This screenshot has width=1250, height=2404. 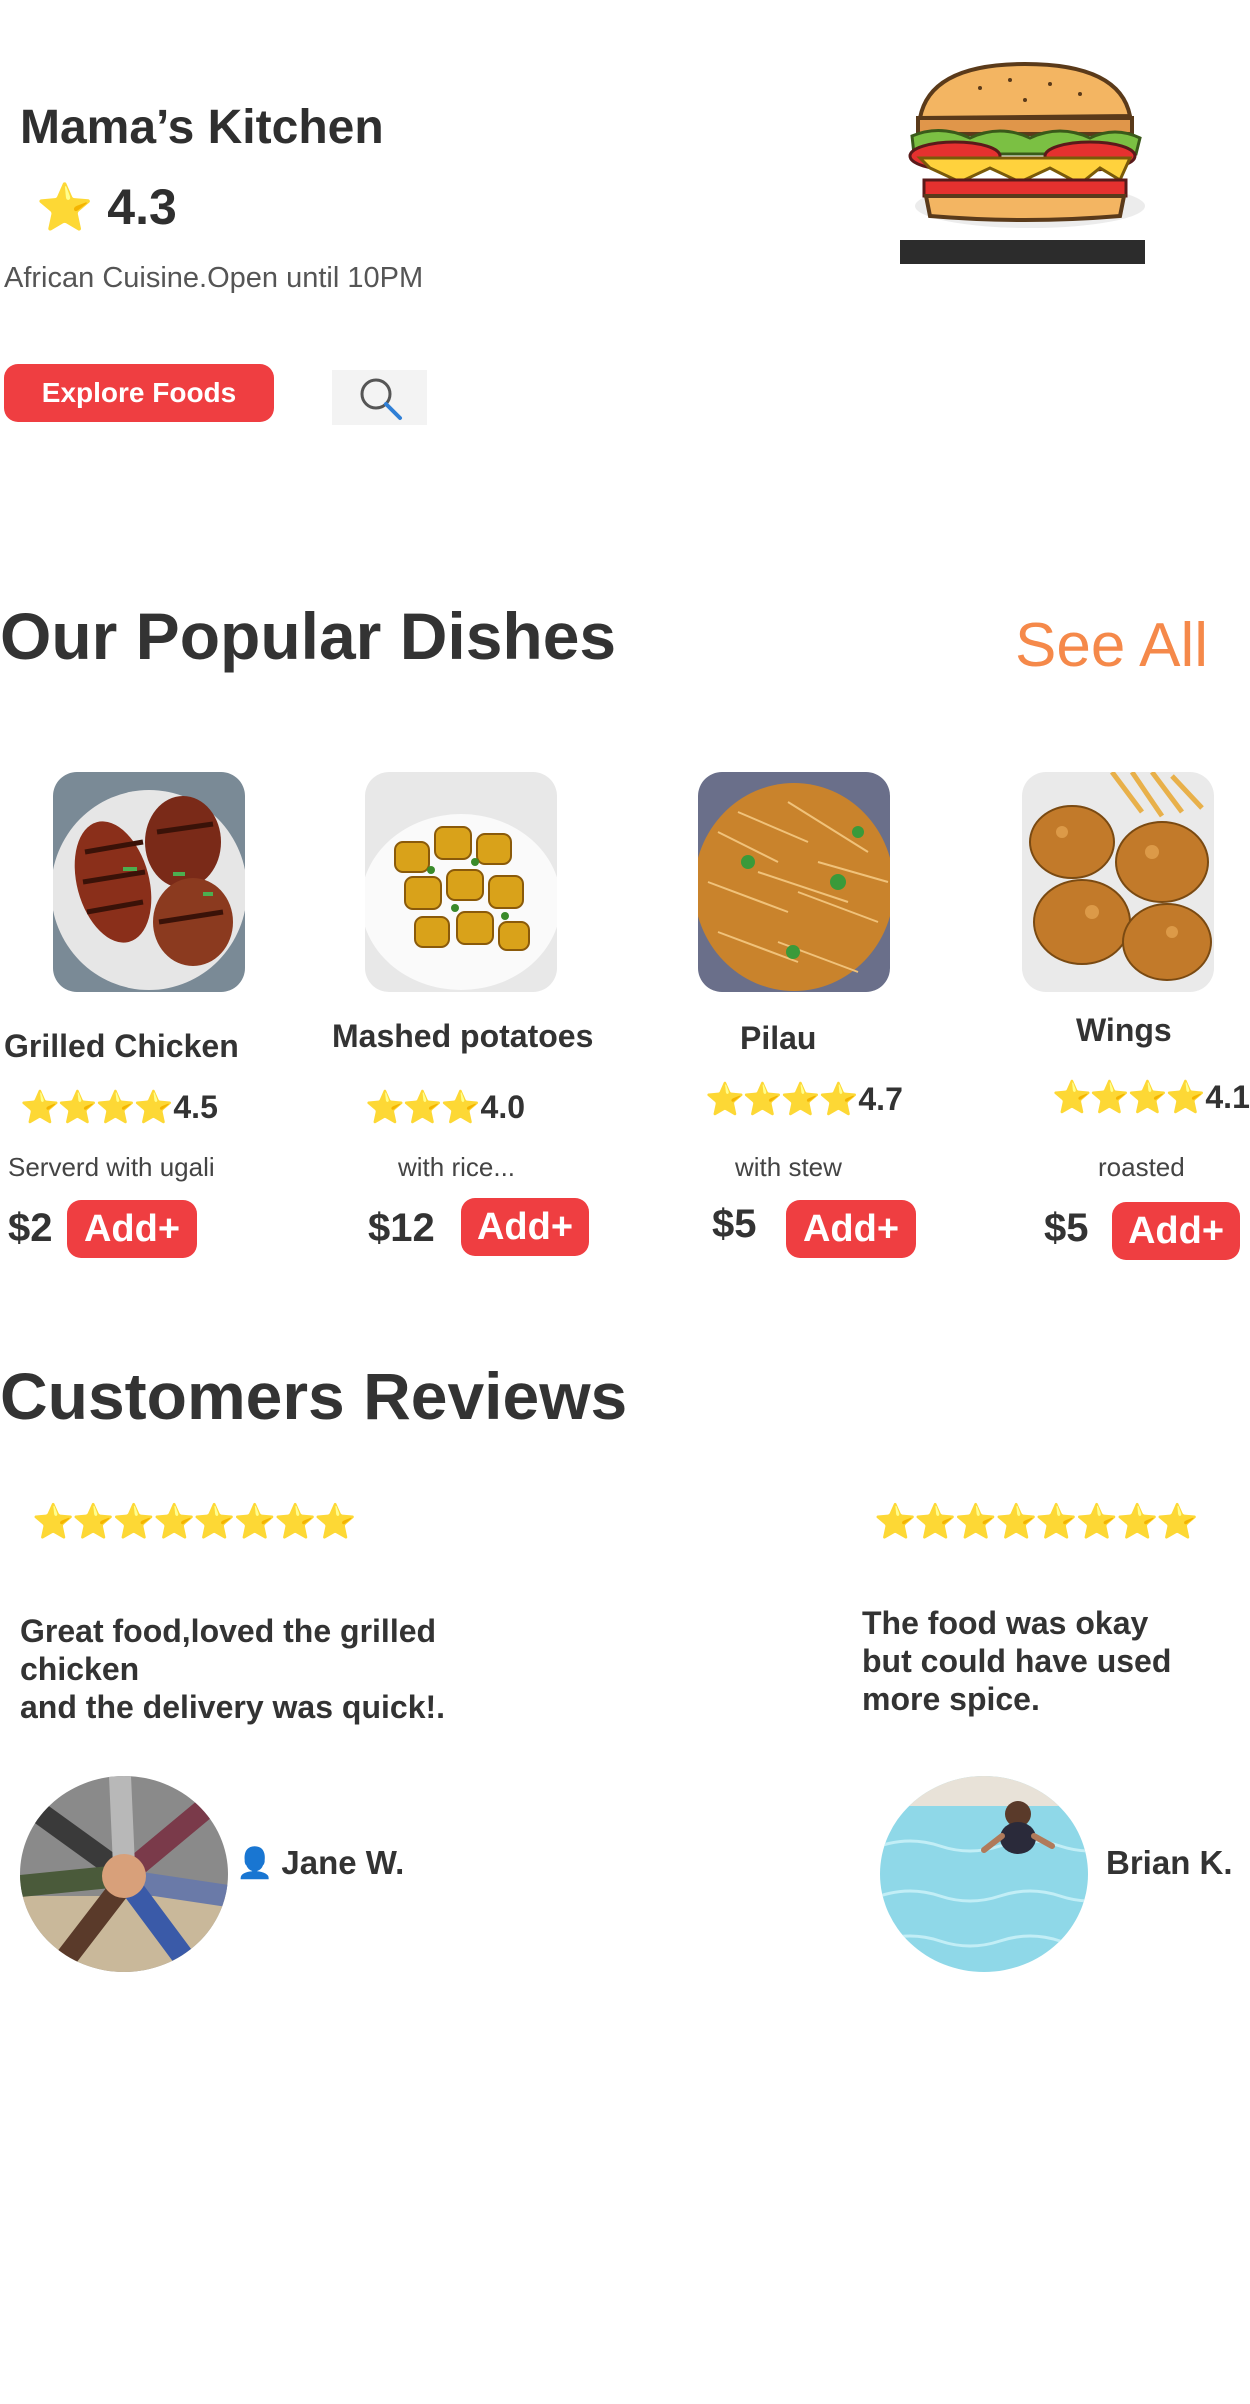 I want to click on dish-rating-value: 4.0, so click(x=503, y=1106).